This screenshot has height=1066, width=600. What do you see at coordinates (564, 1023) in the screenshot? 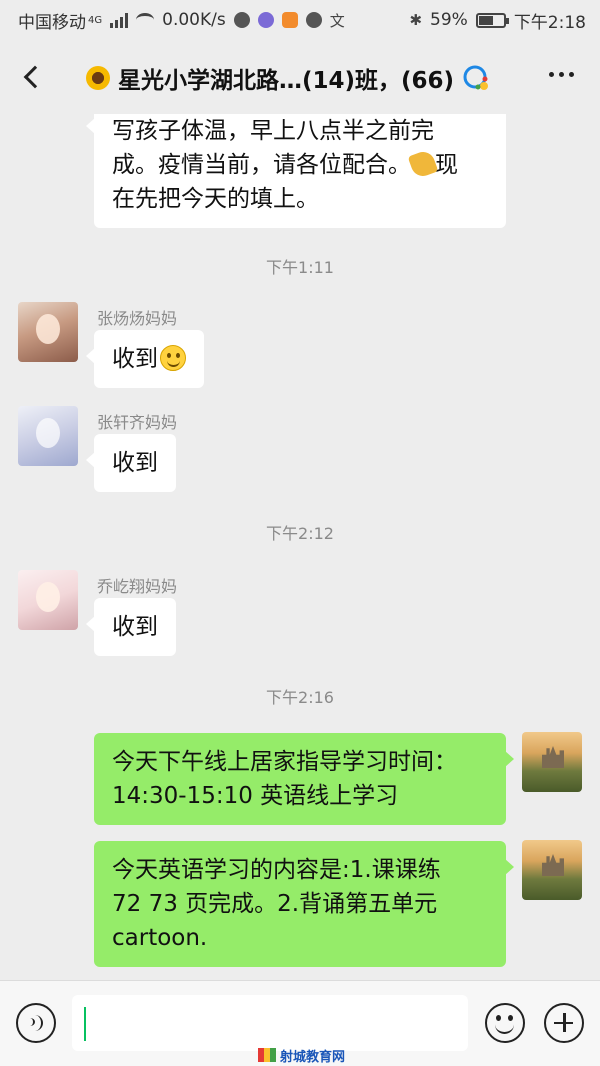
I see `more-actions-button` at bounding box center [564, 1023].